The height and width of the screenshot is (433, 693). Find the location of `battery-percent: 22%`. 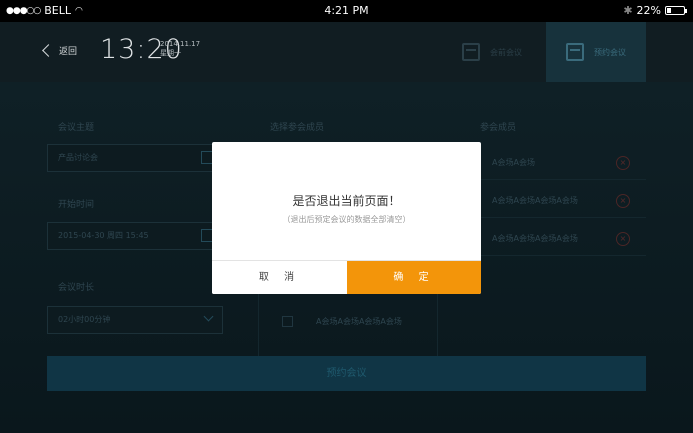

battery-percent: 22% is located at coordinates (648, 10).